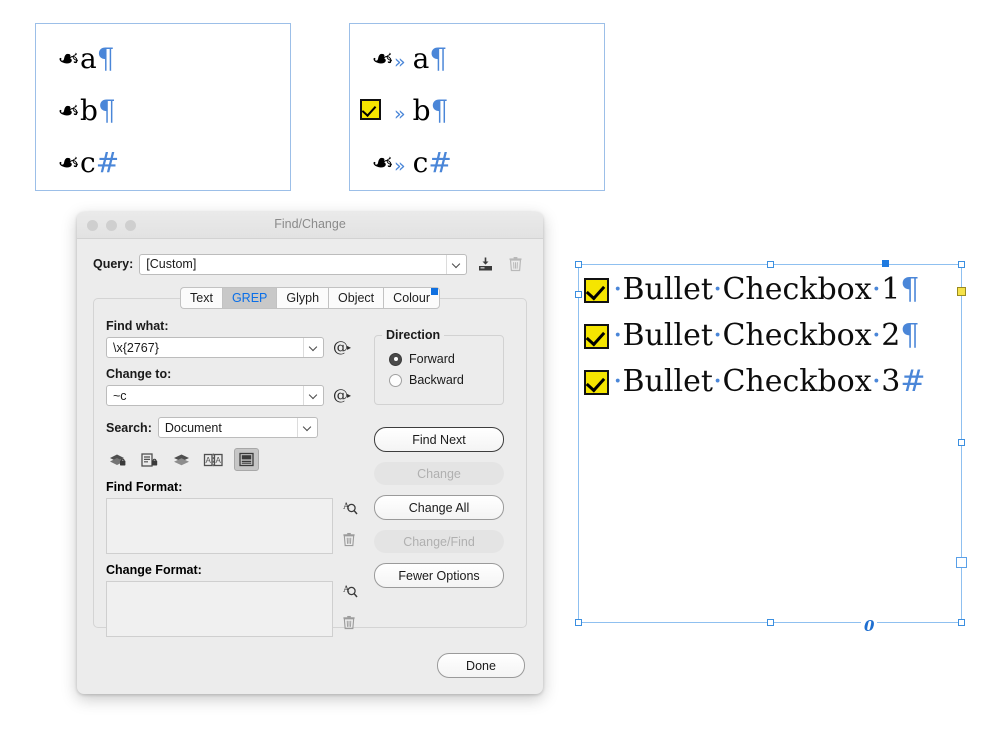 The width and height of the screenshot is (998, 729). Describe the element at coordinates (961, 291) in the screenshot. I see `handle-content-grabber` at that location.